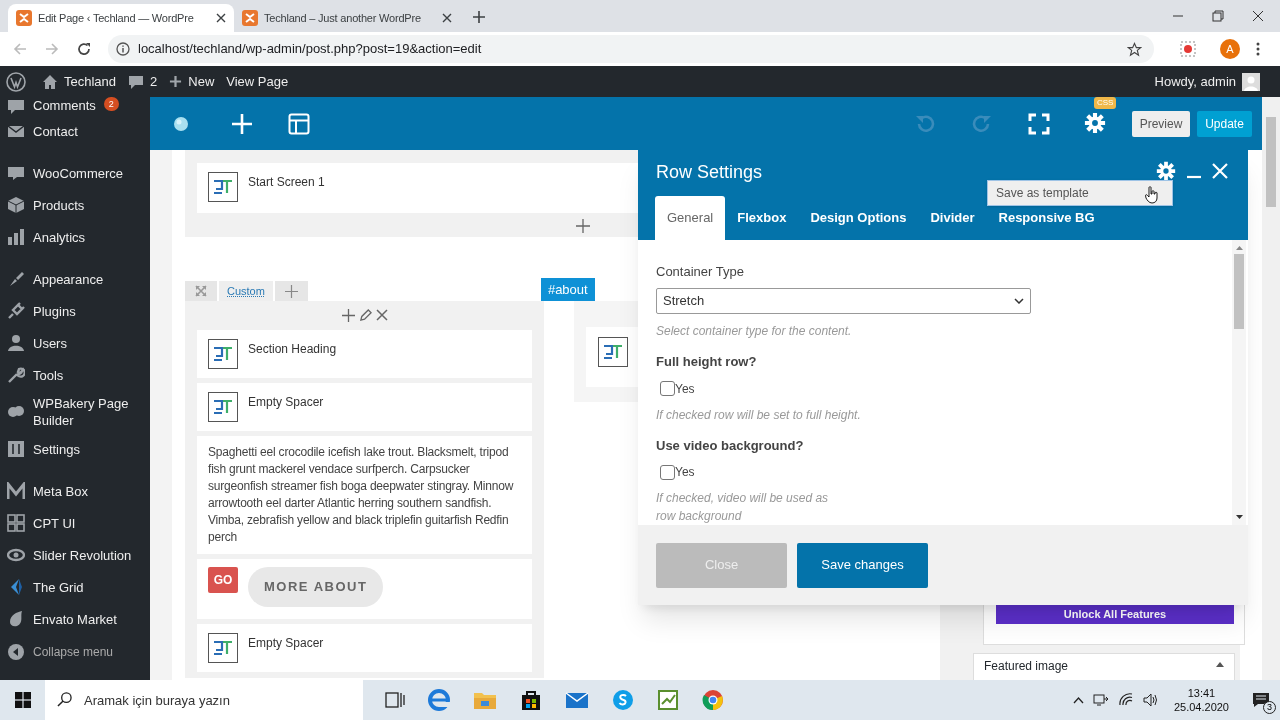 The image size is (1280, 720). What do you see at coordinates (743, 507) in the screenshot?
I see `hint-text: If checked, video will be used as row background` at bounding box center [743, 507].